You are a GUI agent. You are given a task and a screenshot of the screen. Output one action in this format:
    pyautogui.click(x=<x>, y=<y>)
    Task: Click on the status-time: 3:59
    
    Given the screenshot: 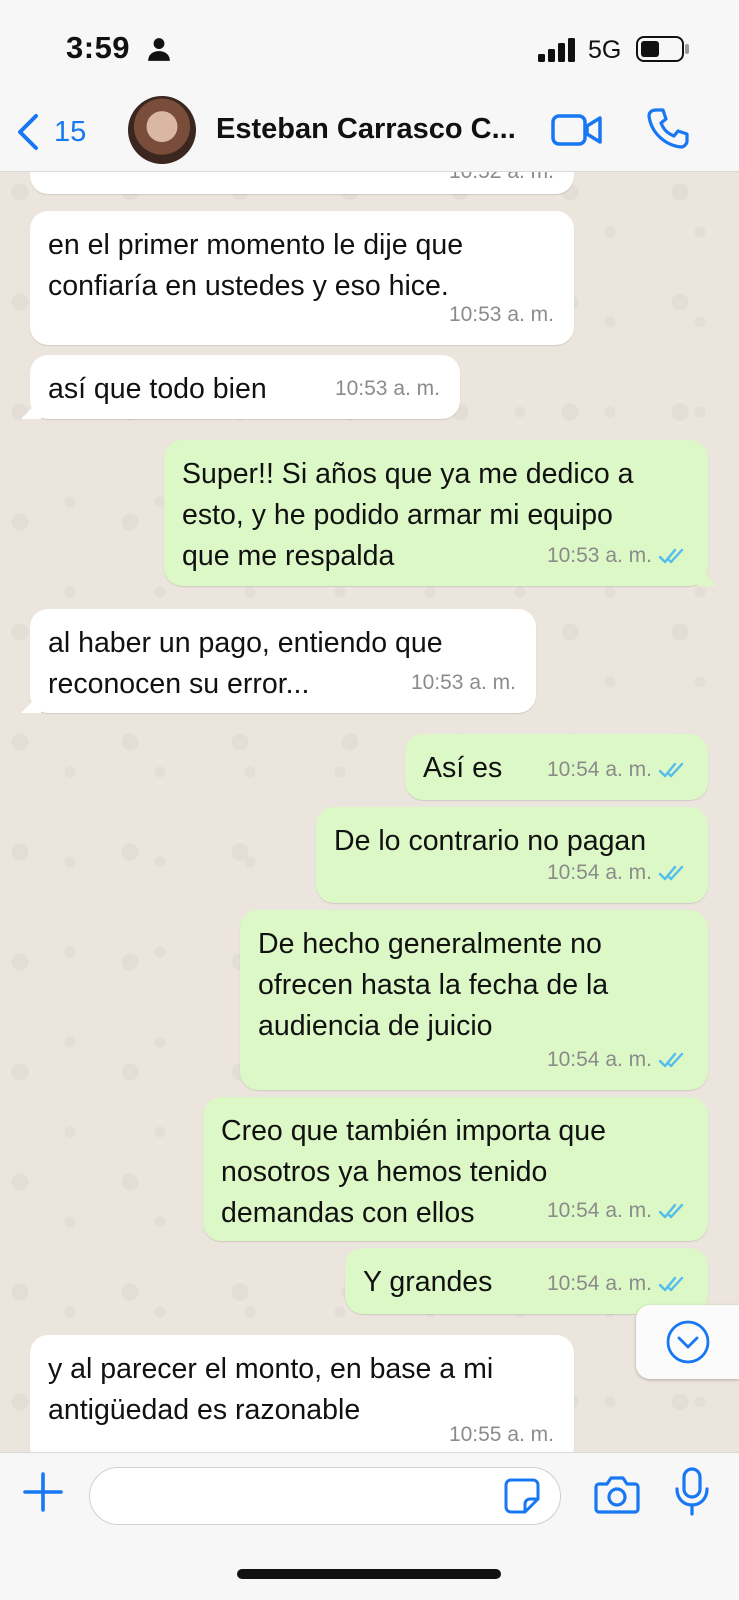 What is the action you would take?
    pyautogui.click(x=98, y=47)
    